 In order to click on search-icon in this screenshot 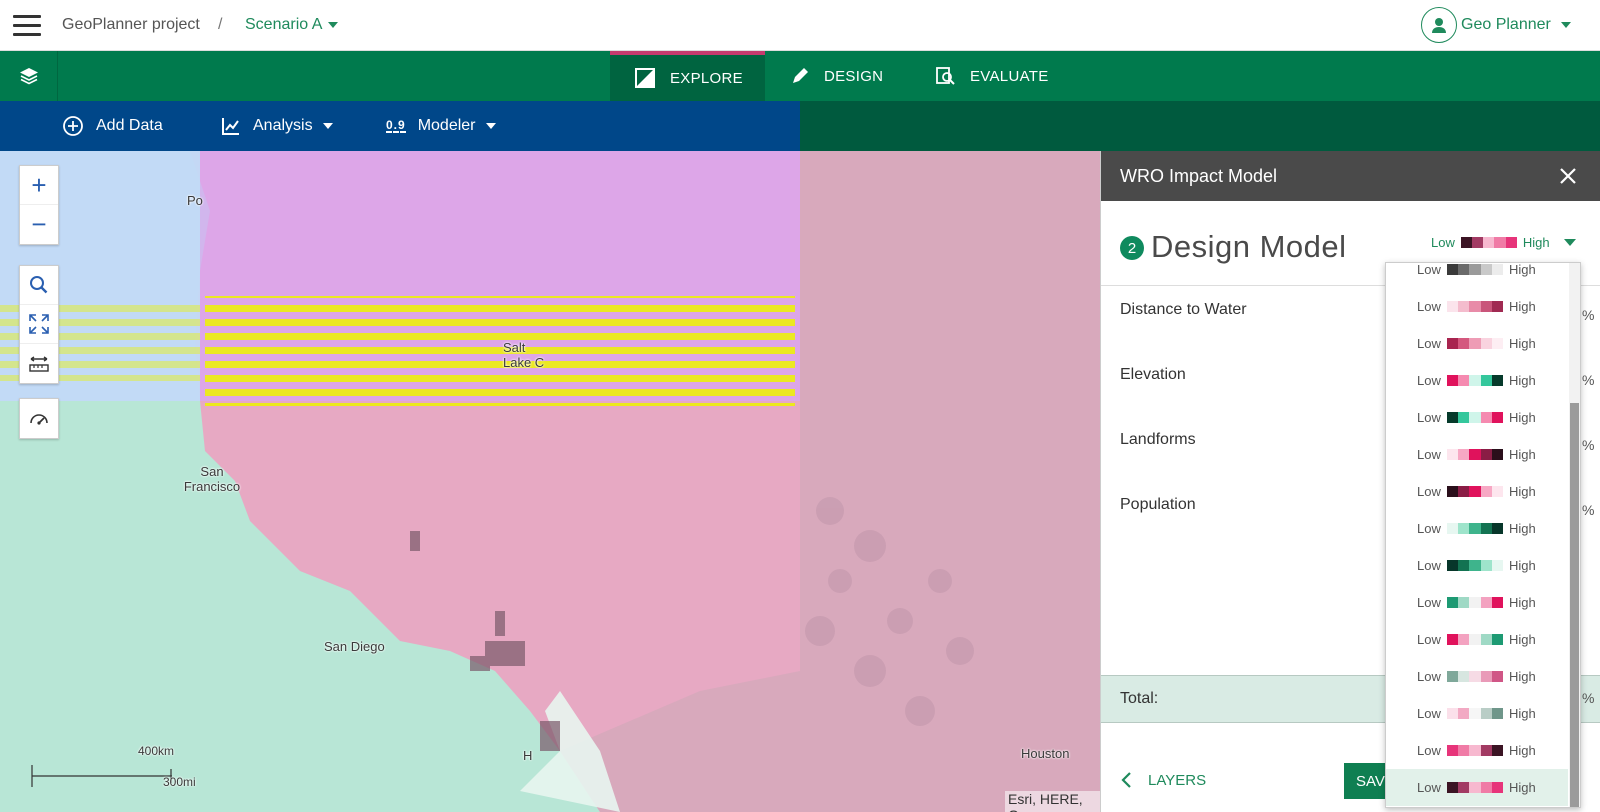, I will do `click(39, 285)`.